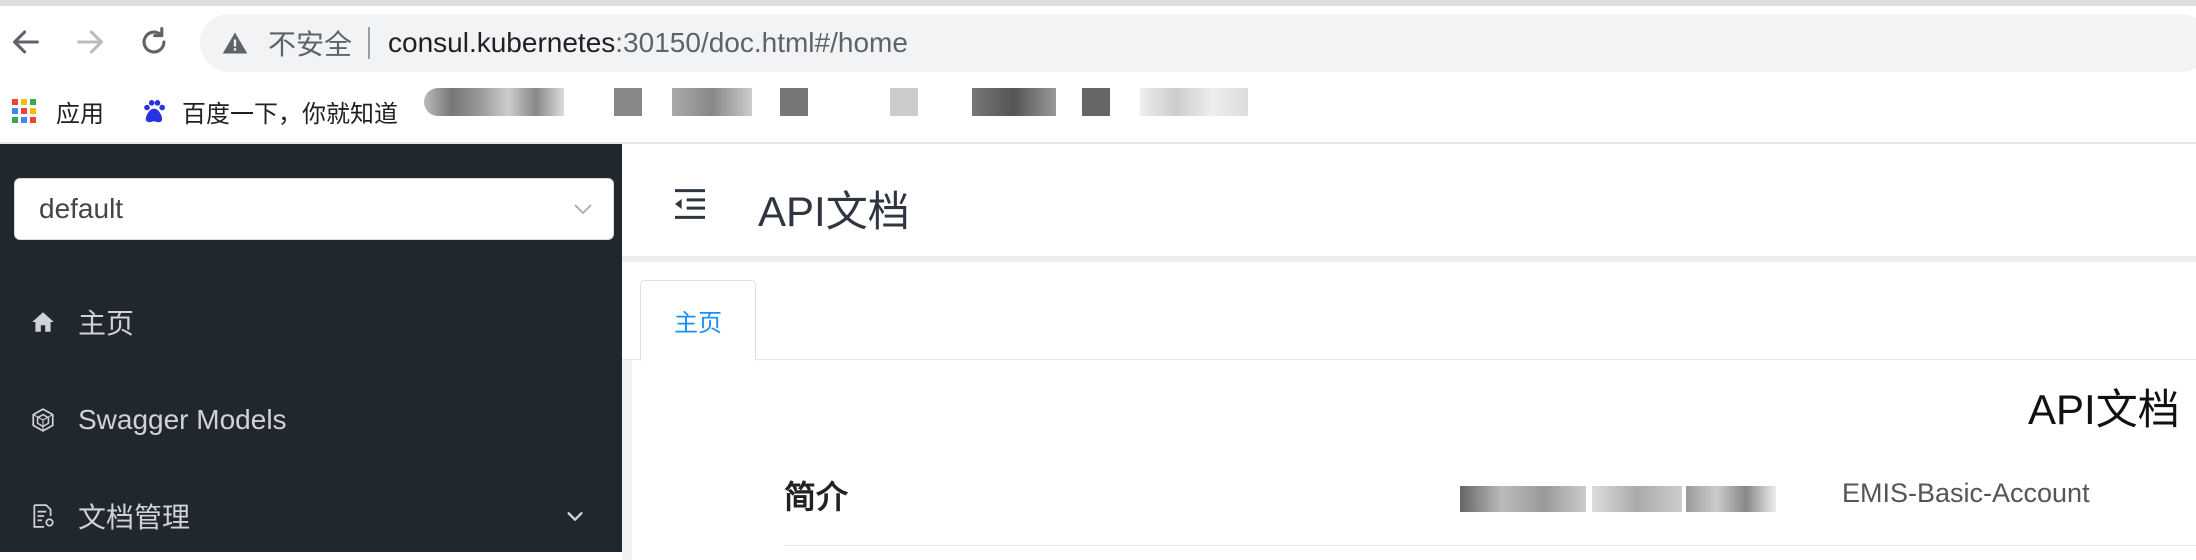 Image resolution: width=2196 pixels, height=560 pixels. I want to click on bookmark-baidu-label: 百度一下，你就知道, so click(290, 114).